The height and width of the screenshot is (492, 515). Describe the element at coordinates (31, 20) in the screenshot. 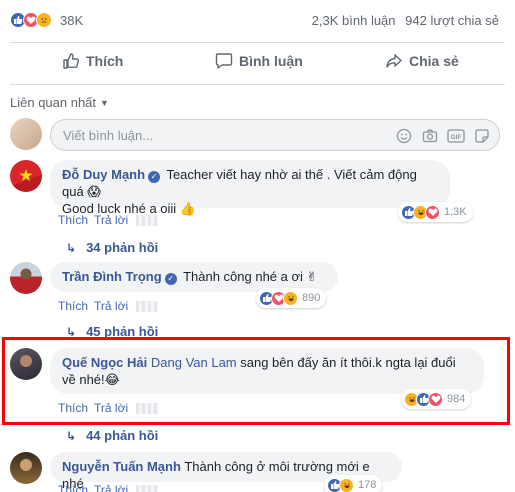

I see `reaction-icons` at that location.